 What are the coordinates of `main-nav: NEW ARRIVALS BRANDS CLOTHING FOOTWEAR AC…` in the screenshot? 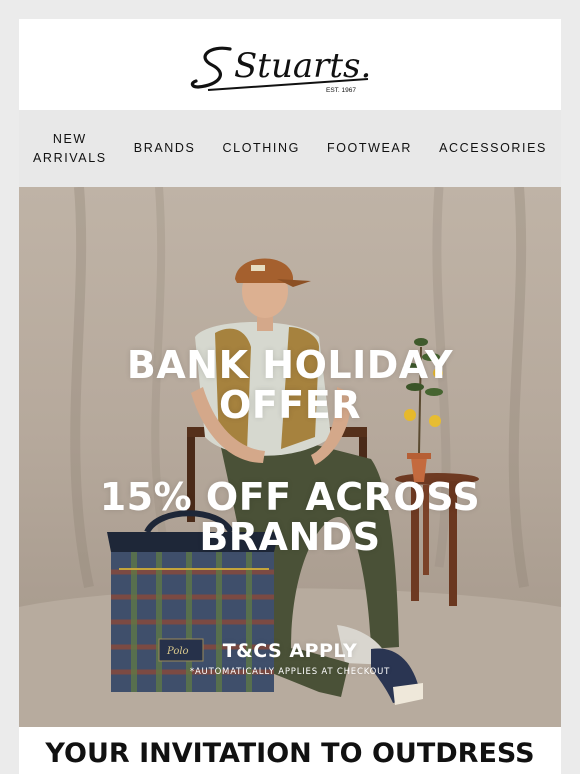 It's located at (290, 148).